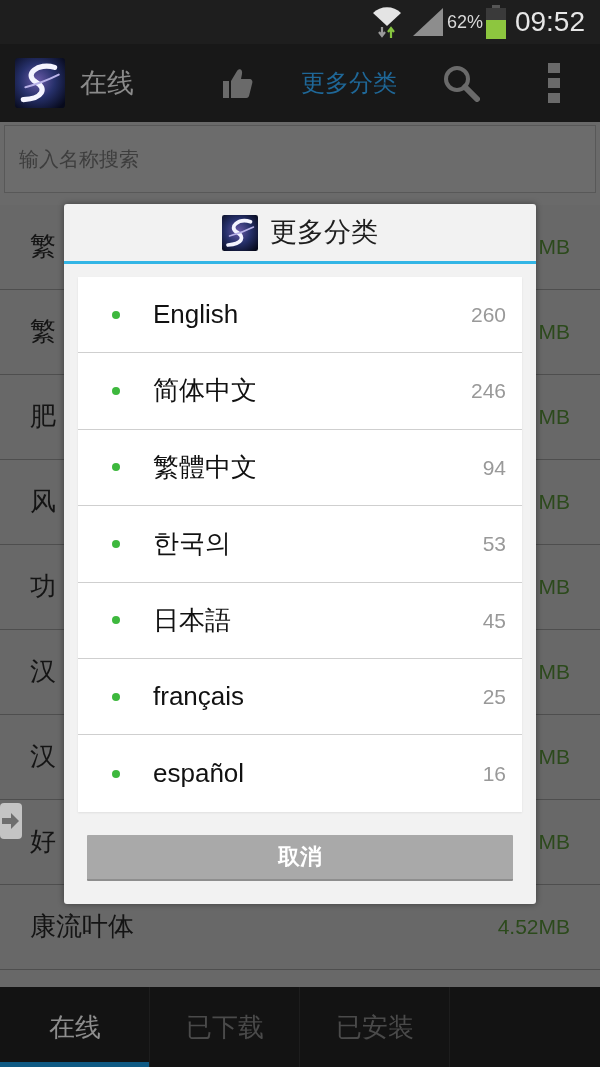 Image resolution: width=600 pixels, height=1067 pixels. Describe the element at coordinates (494, 773) in the screenshot. I see `item-count: 16` at that location.